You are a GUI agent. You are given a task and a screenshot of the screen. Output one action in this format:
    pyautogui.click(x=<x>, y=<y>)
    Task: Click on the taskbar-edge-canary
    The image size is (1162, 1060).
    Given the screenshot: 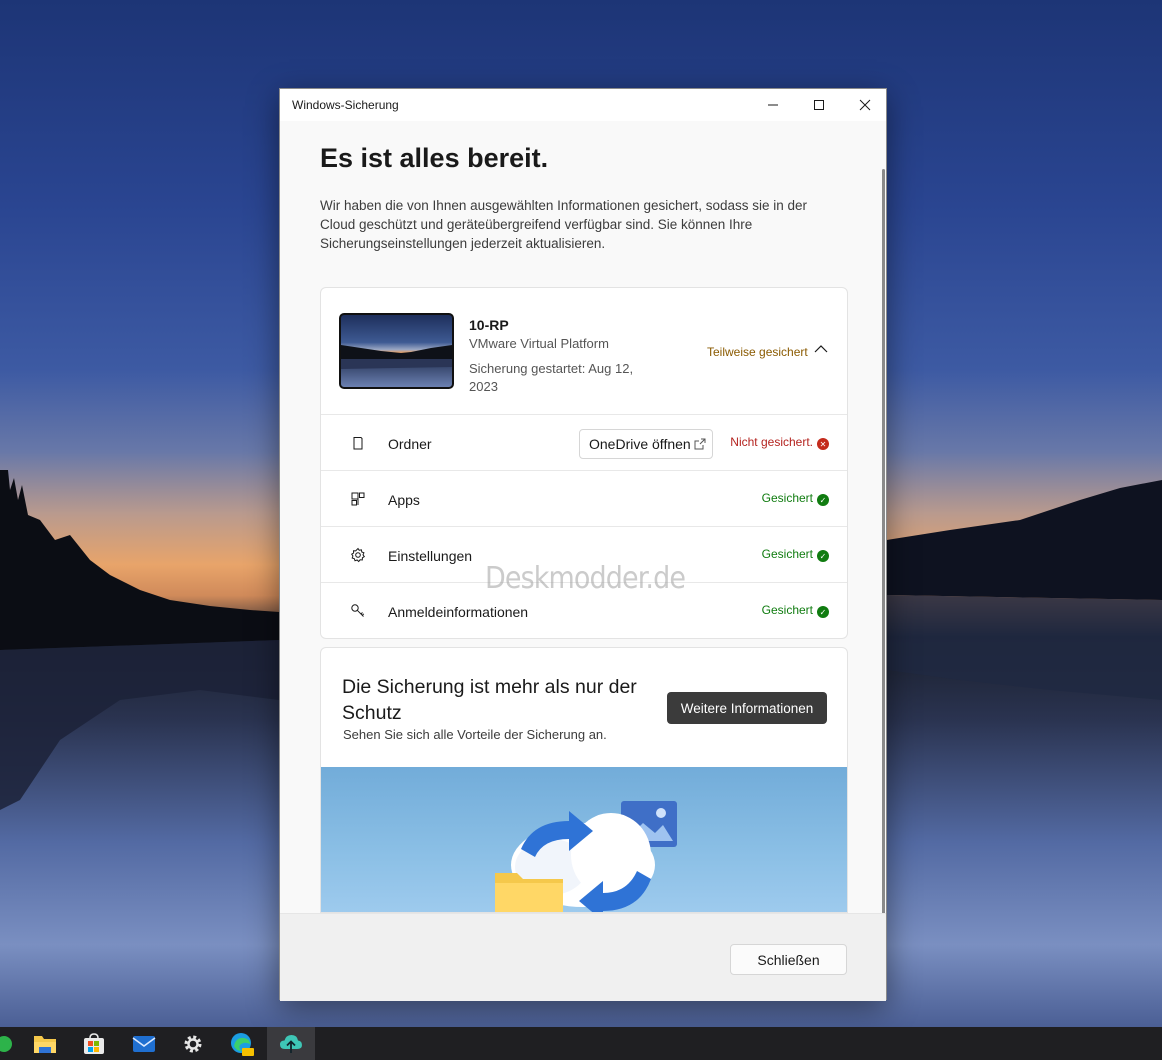 What is the action you would take?
    pyautogui.click(x=242, y=1043)
    